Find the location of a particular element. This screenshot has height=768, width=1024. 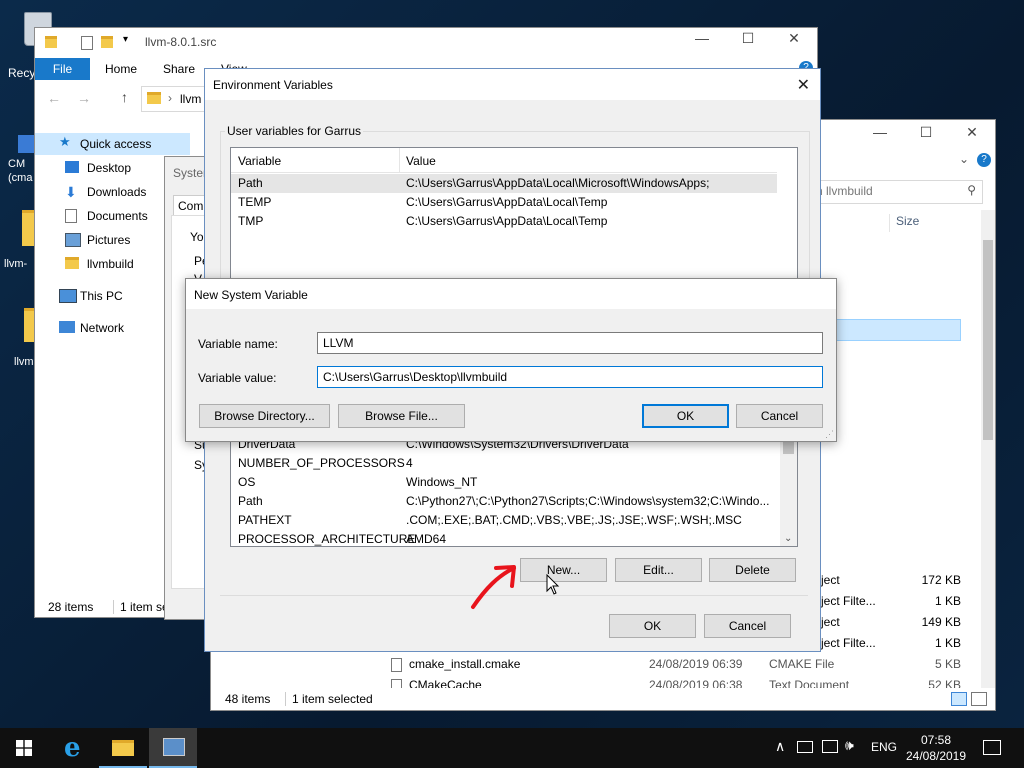

list-item: TMP C:\Users\Garrus\AppData\Local\Temp is located at coordinates (504, 221).